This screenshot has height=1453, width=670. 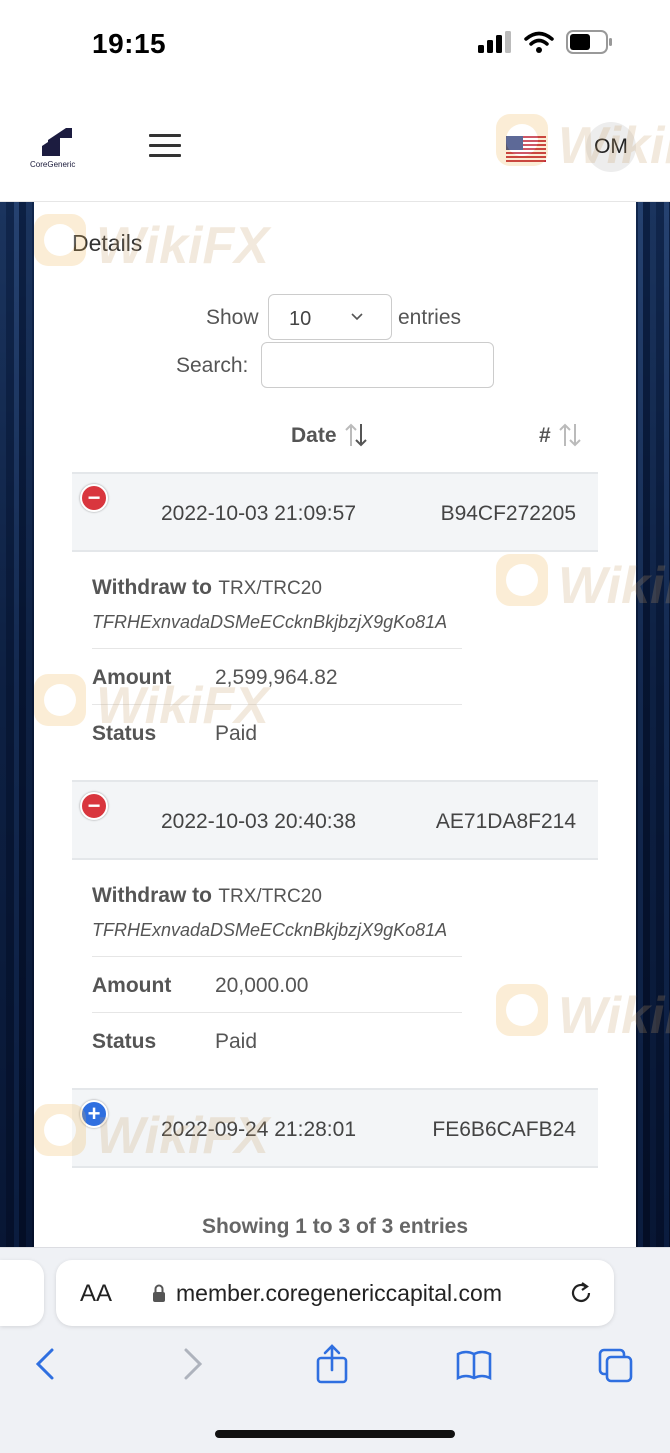 What do you see at coordinates (258, 1129) in the screenshot?
I see `row-date: 2022-09-24 21:28:01` at bounding box center [258, 1129].